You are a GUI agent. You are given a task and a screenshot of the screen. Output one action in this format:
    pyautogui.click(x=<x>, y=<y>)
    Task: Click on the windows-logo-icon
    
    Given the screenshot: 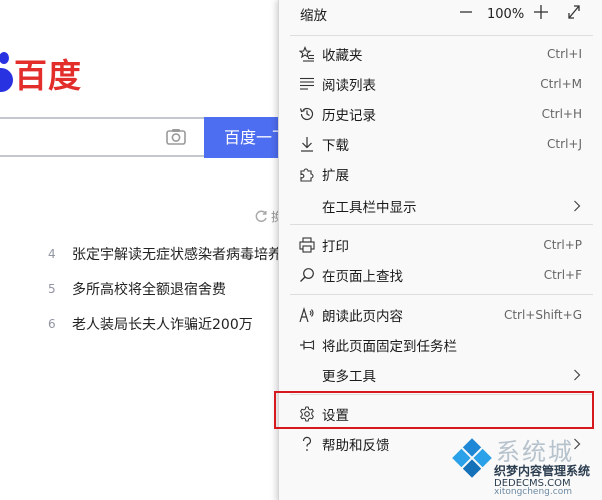 What is the action you would take?
    pyautogui.click(x=472, y=458)
    